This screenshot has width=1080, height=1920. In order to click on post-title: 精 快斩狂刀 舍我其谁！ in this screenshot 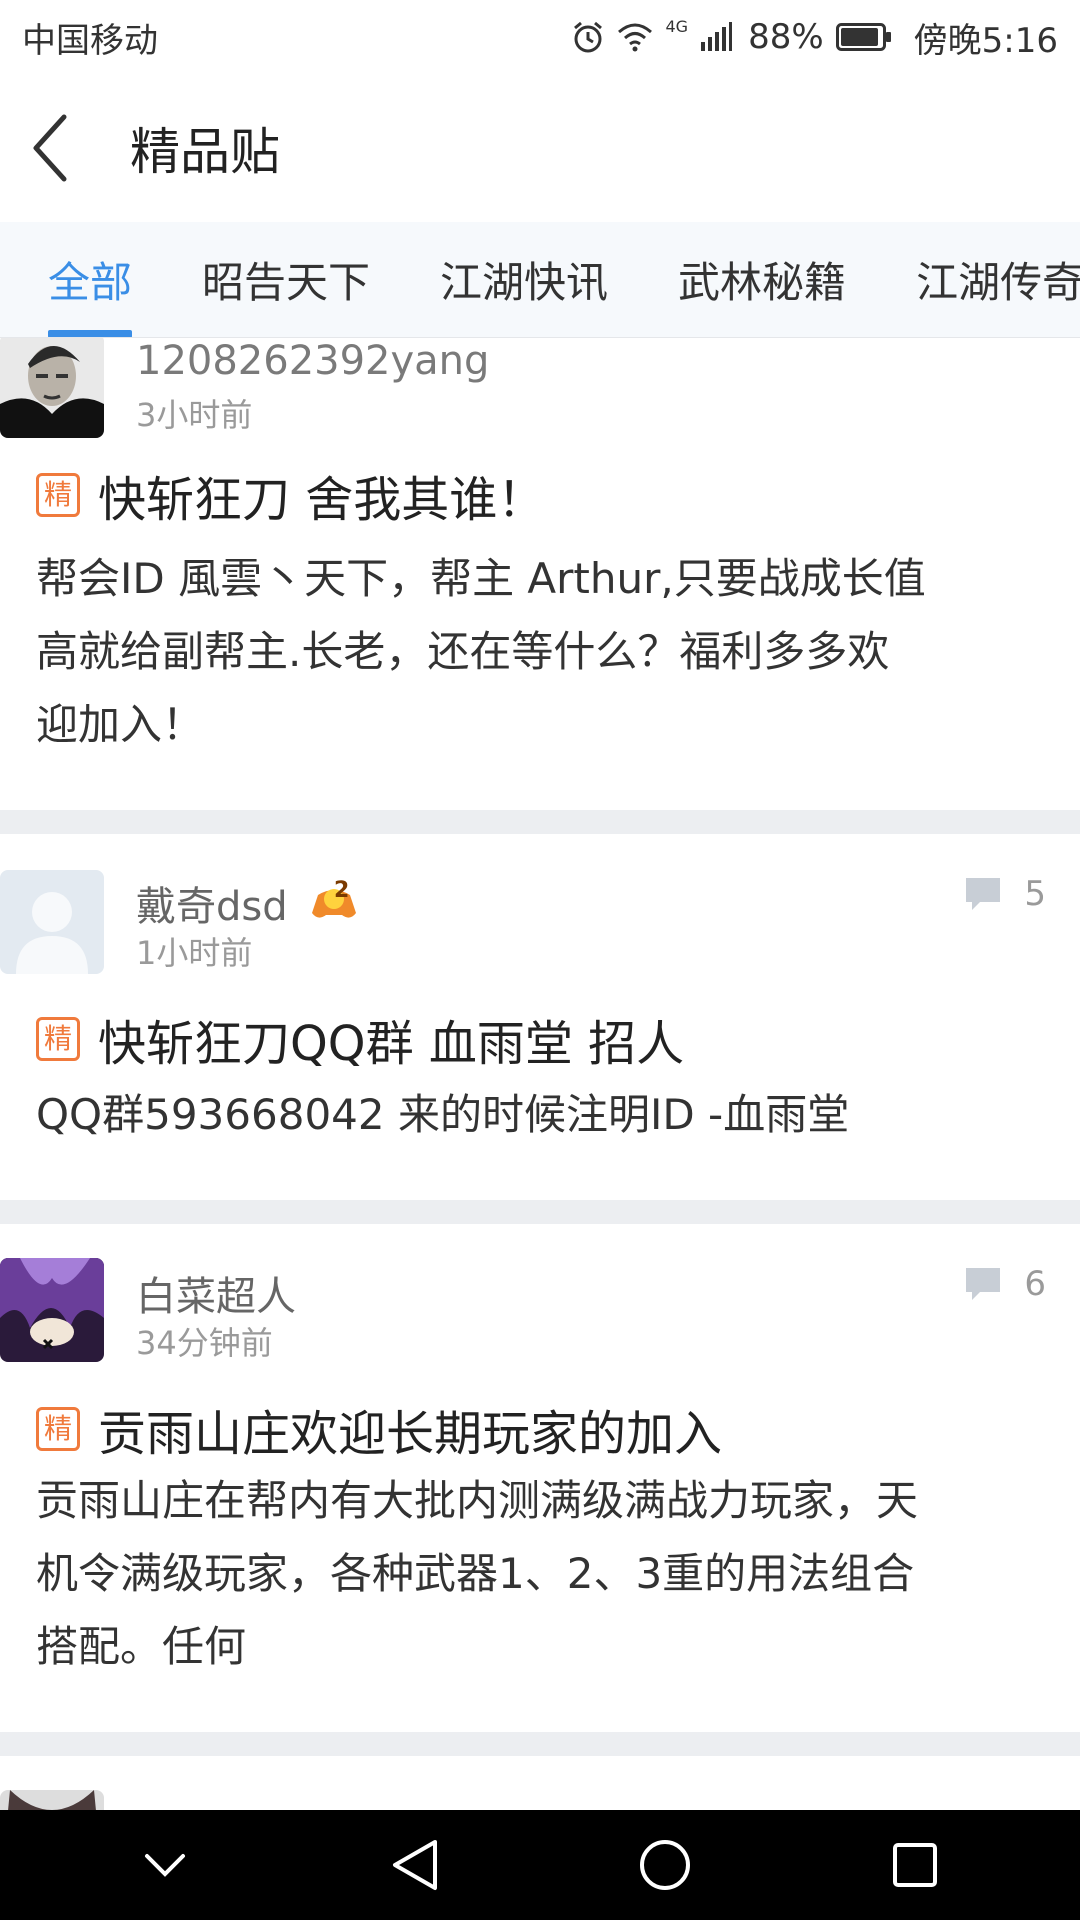, I will do `click(540, 495)`.